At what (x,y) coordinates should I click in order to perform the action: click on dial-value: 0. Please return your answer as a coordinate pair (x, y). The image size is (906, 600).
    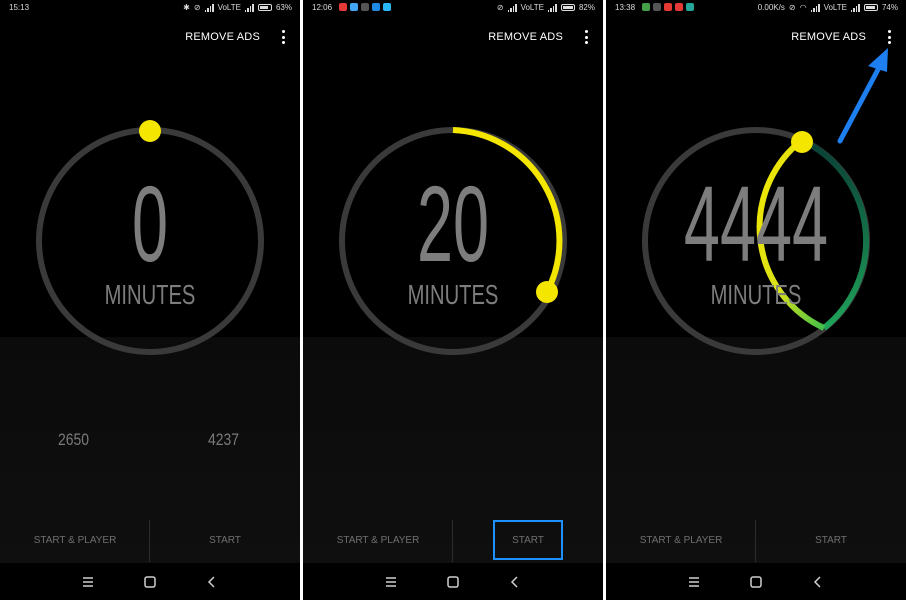
    Looking at the image, I should click on (150, 223).